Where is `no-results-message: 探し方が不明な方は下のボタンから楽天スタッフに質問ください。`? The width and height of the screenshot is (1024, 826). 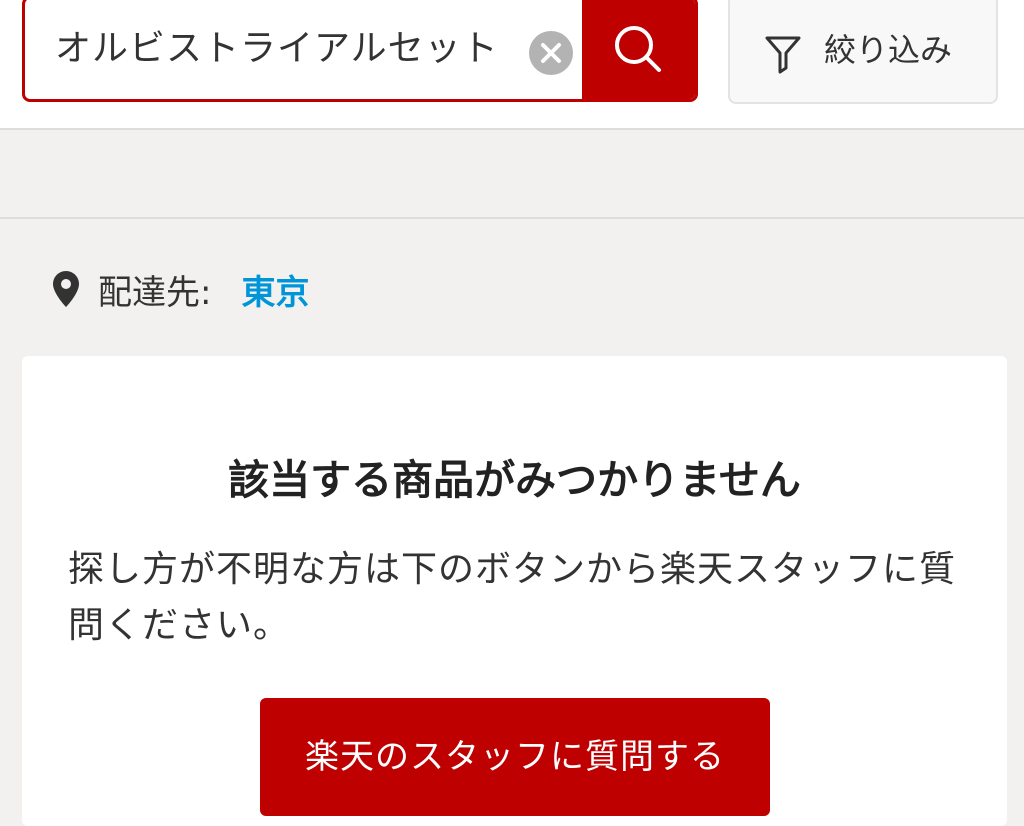
no-results-message: 探し方が不明な方は下のボタンから楽天スタッフに質問ください。 is located at coordinates (512, 597).